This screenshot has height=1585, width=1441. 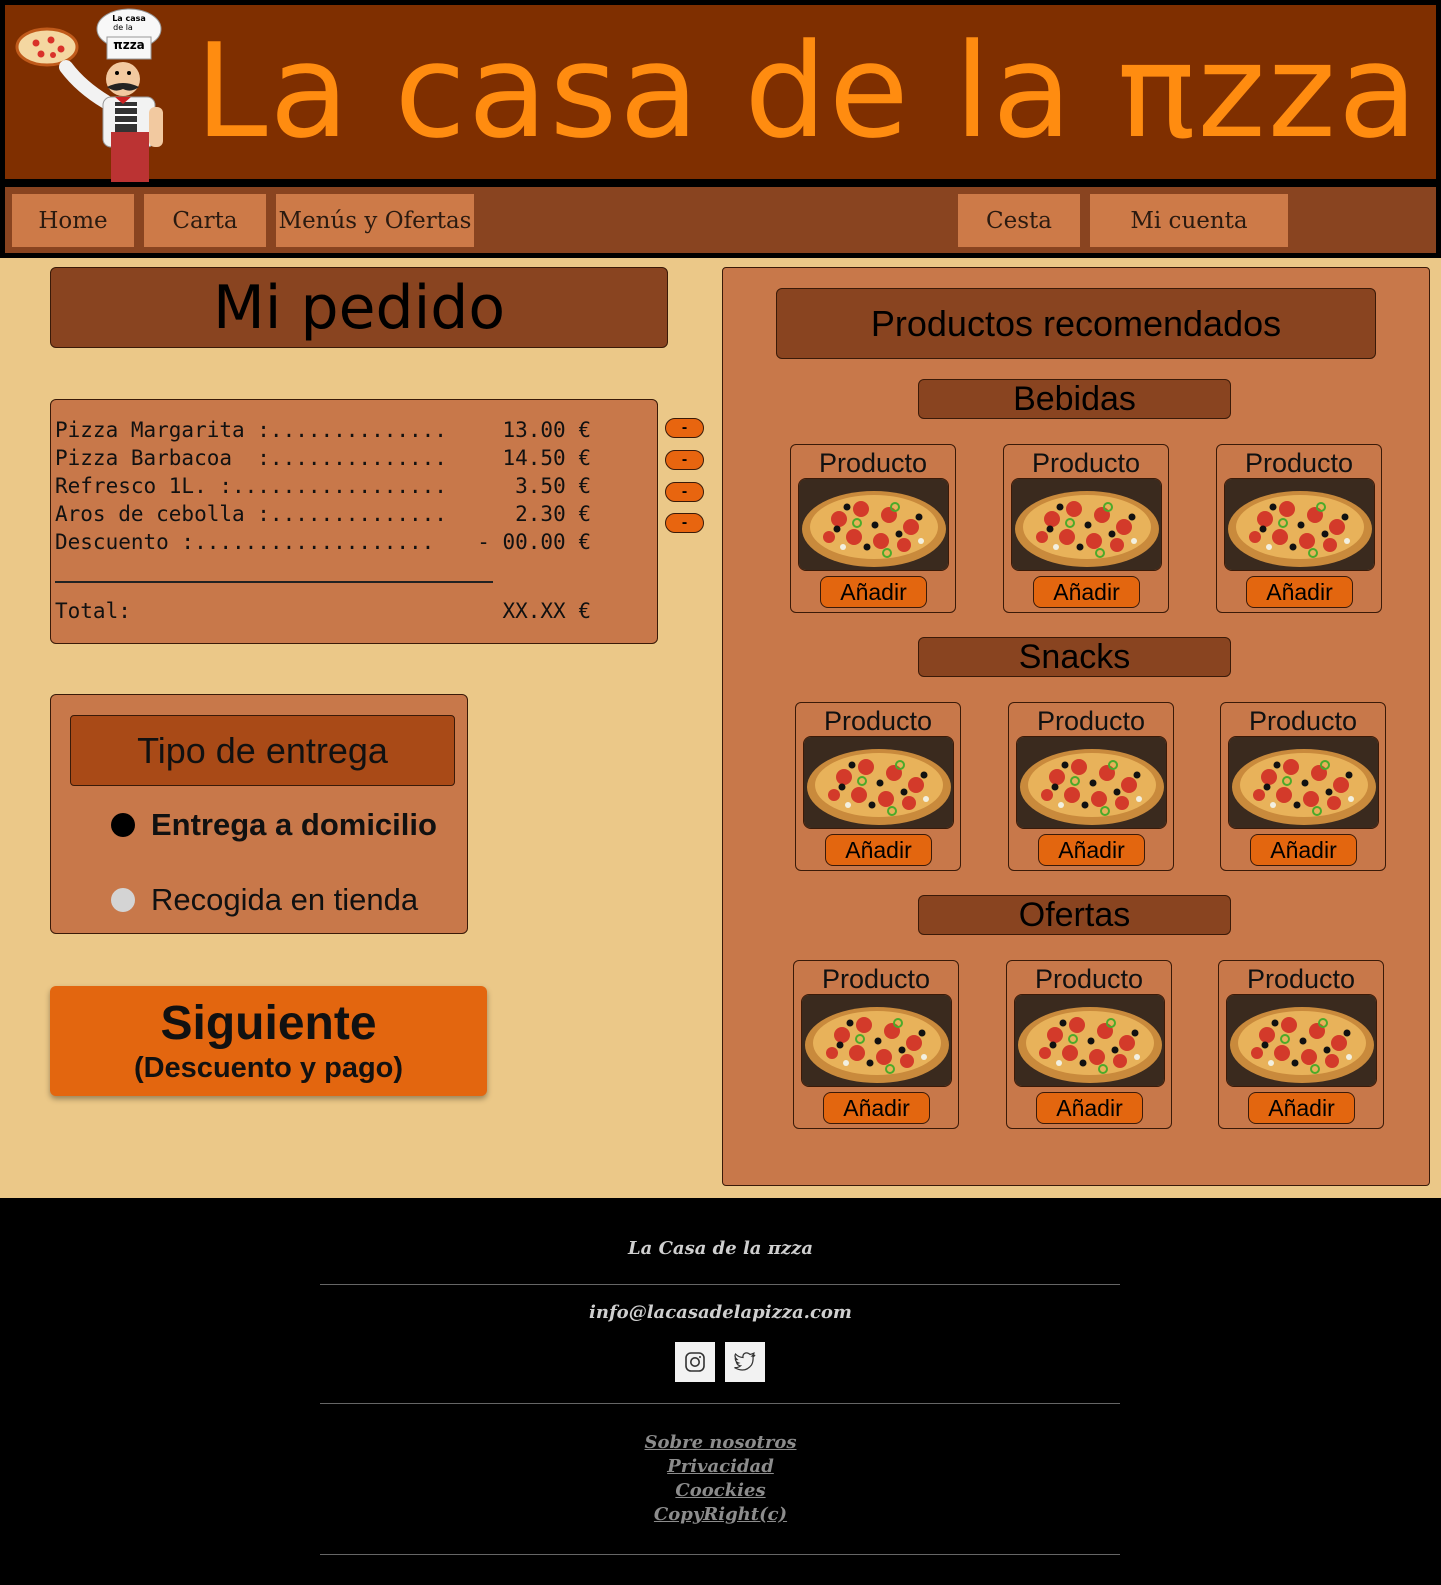 What do you see at coordinates (807, 91) in the screenshot?
I see `site-title: La casa de la πzza` at bounding box center [807, 91].